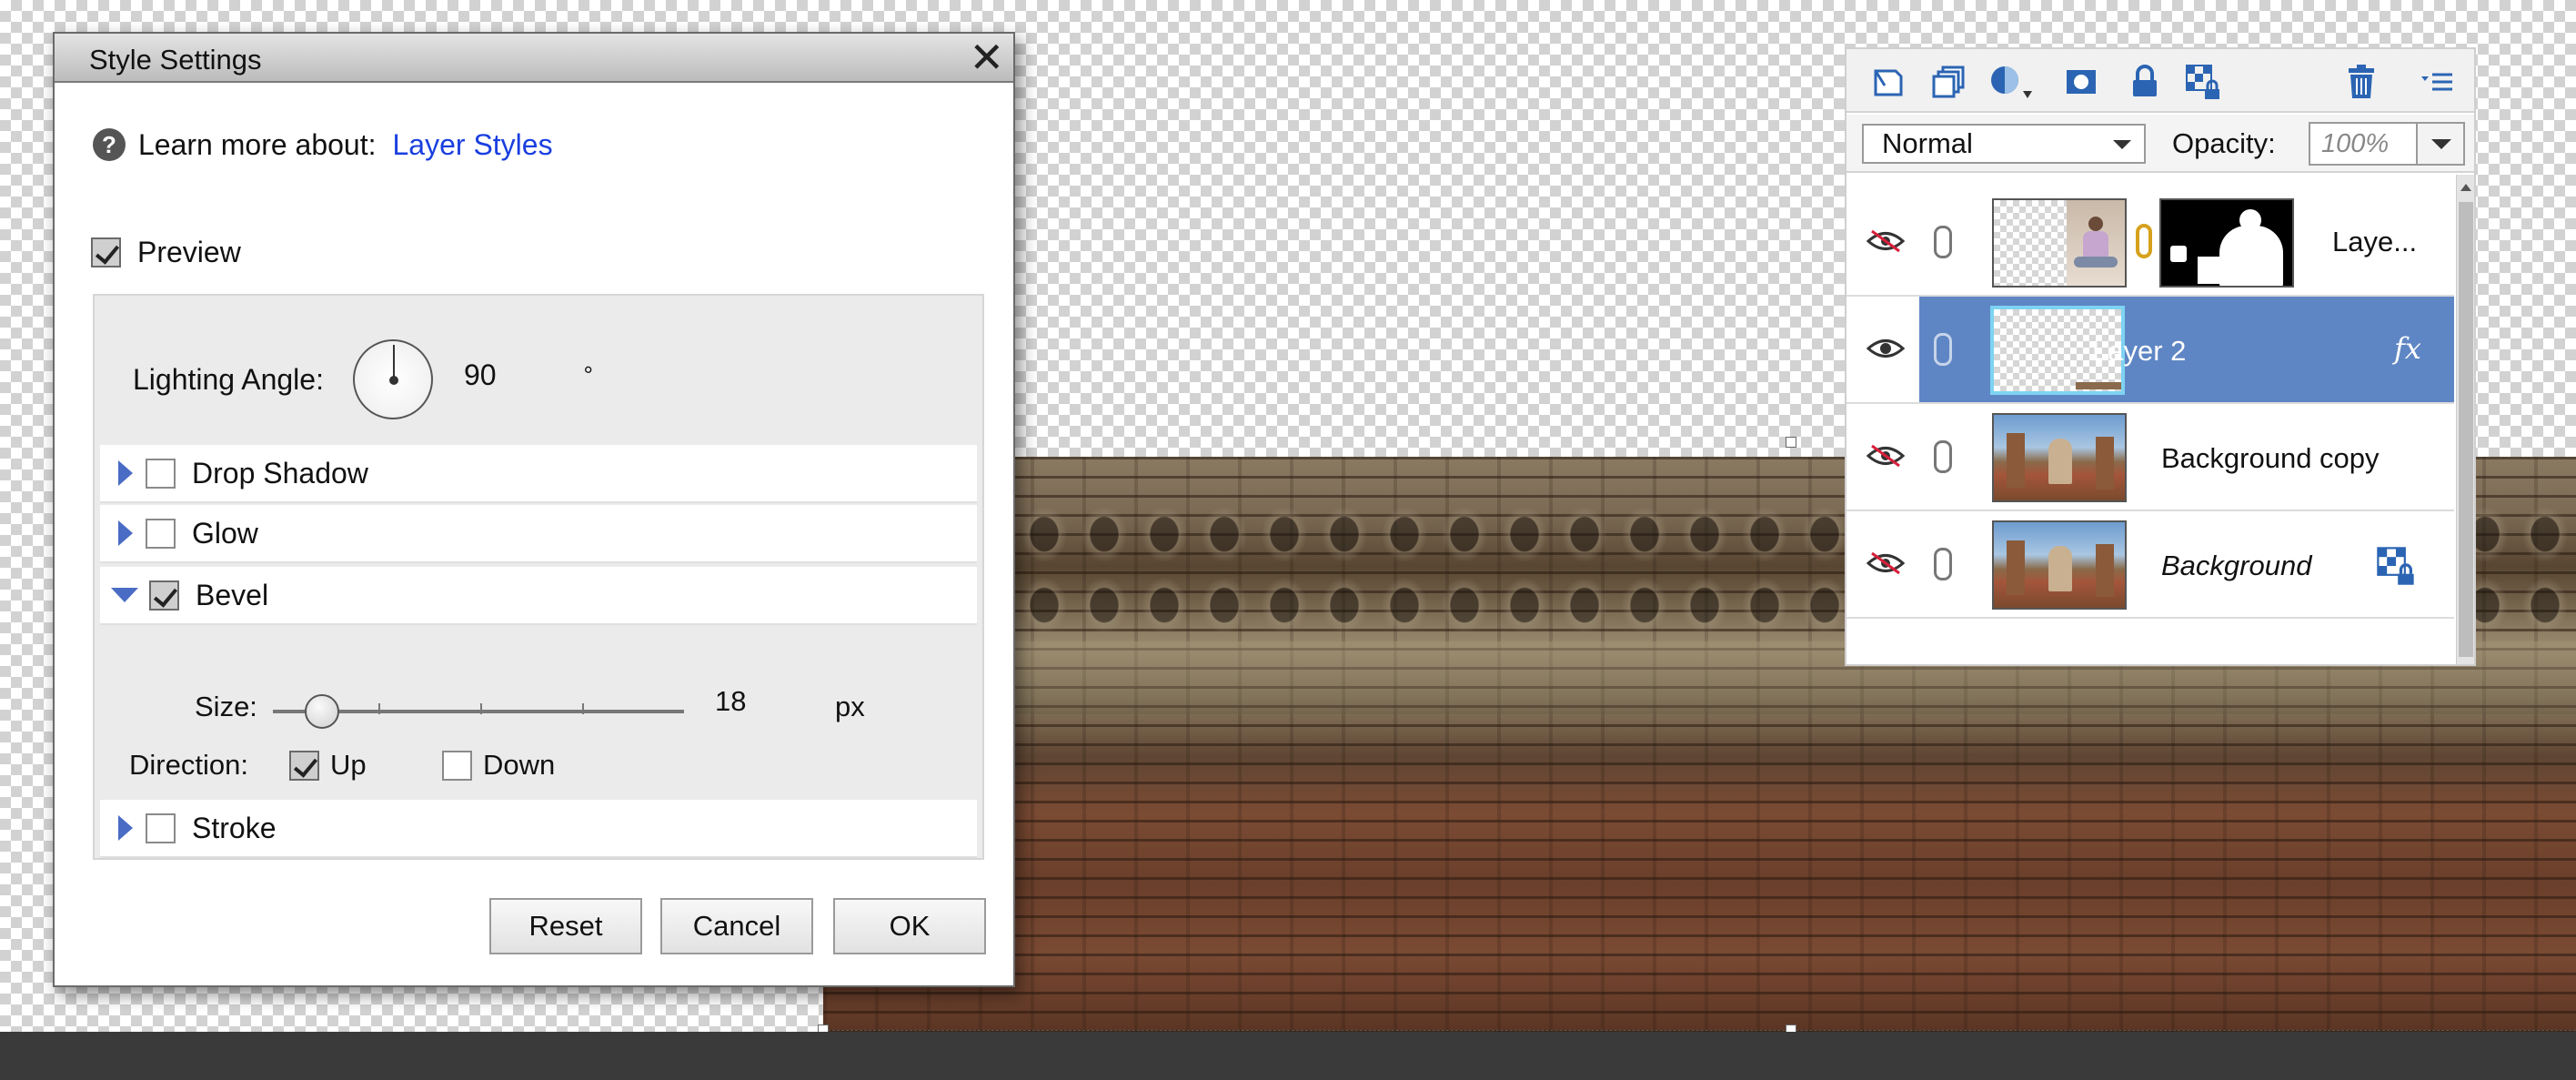 The width and height of the screenshot is (2576, 1080). I want to click on reset-button: Reset, so click(565, 926).